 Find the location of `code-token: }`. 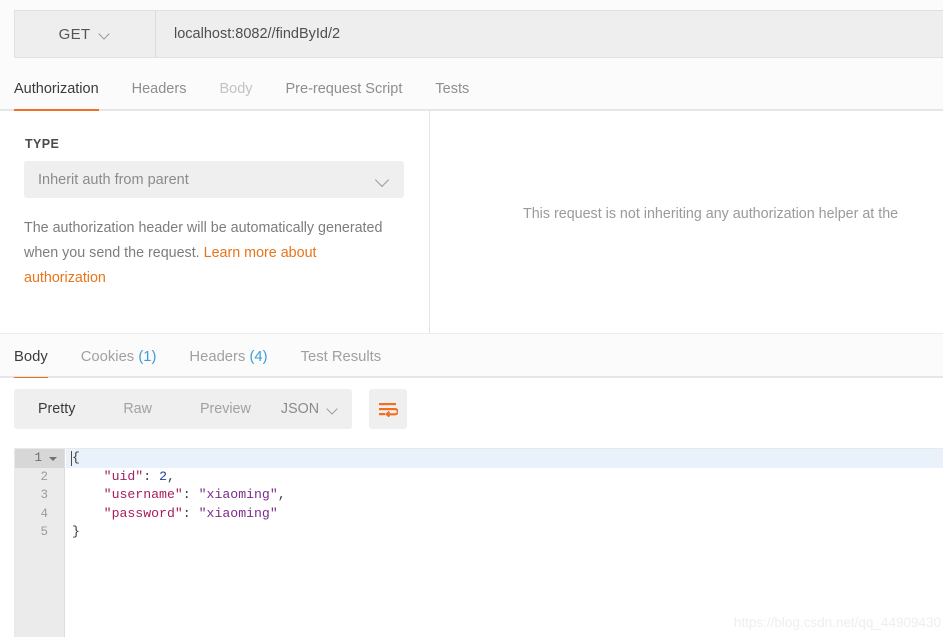

code-token: } is located at coordinates (76, 531).